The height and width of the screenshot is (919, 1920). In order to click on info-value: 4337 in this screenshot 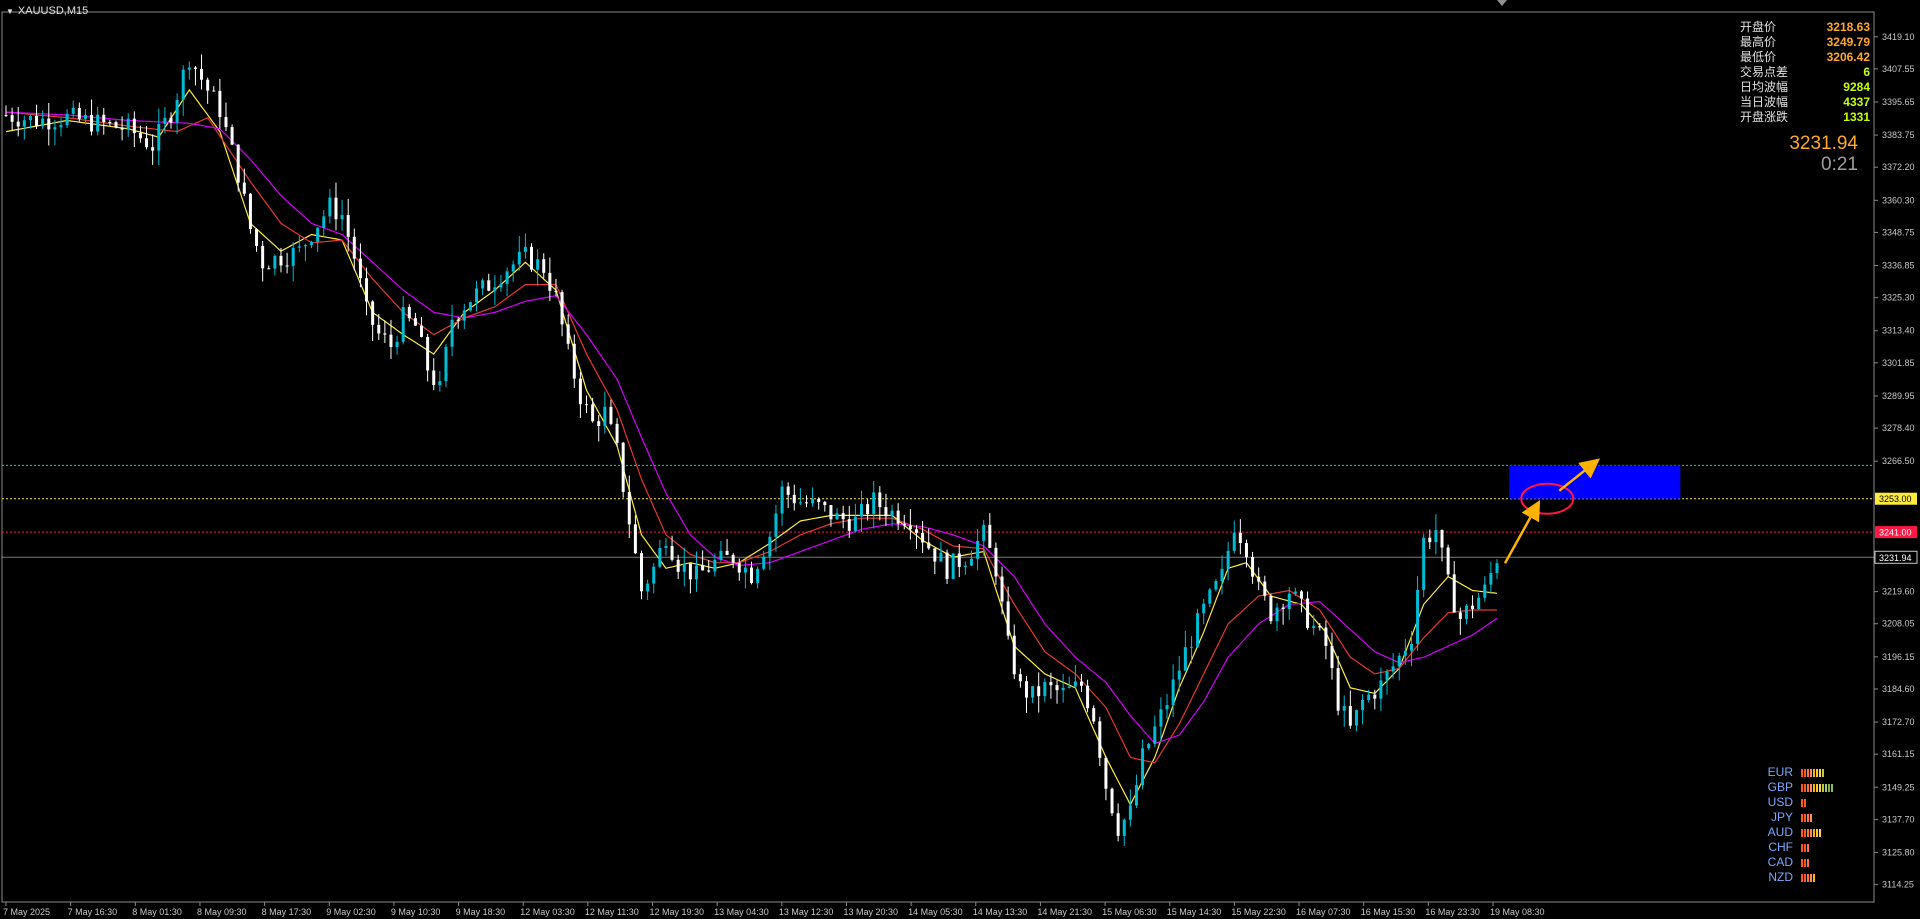, I will do `click(1856, 102)`.